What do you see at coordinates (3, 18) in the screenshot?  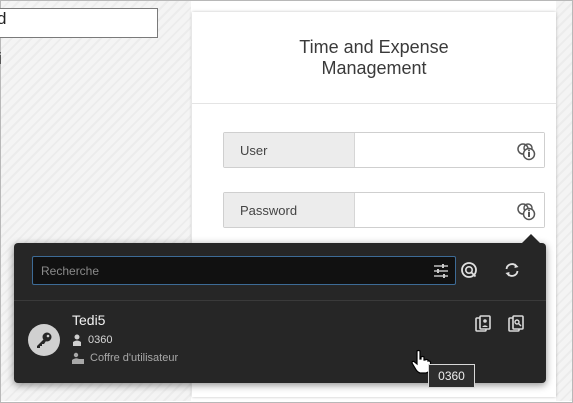 I see `background-text-fragment-top: d` at bounding box center [3, 18].